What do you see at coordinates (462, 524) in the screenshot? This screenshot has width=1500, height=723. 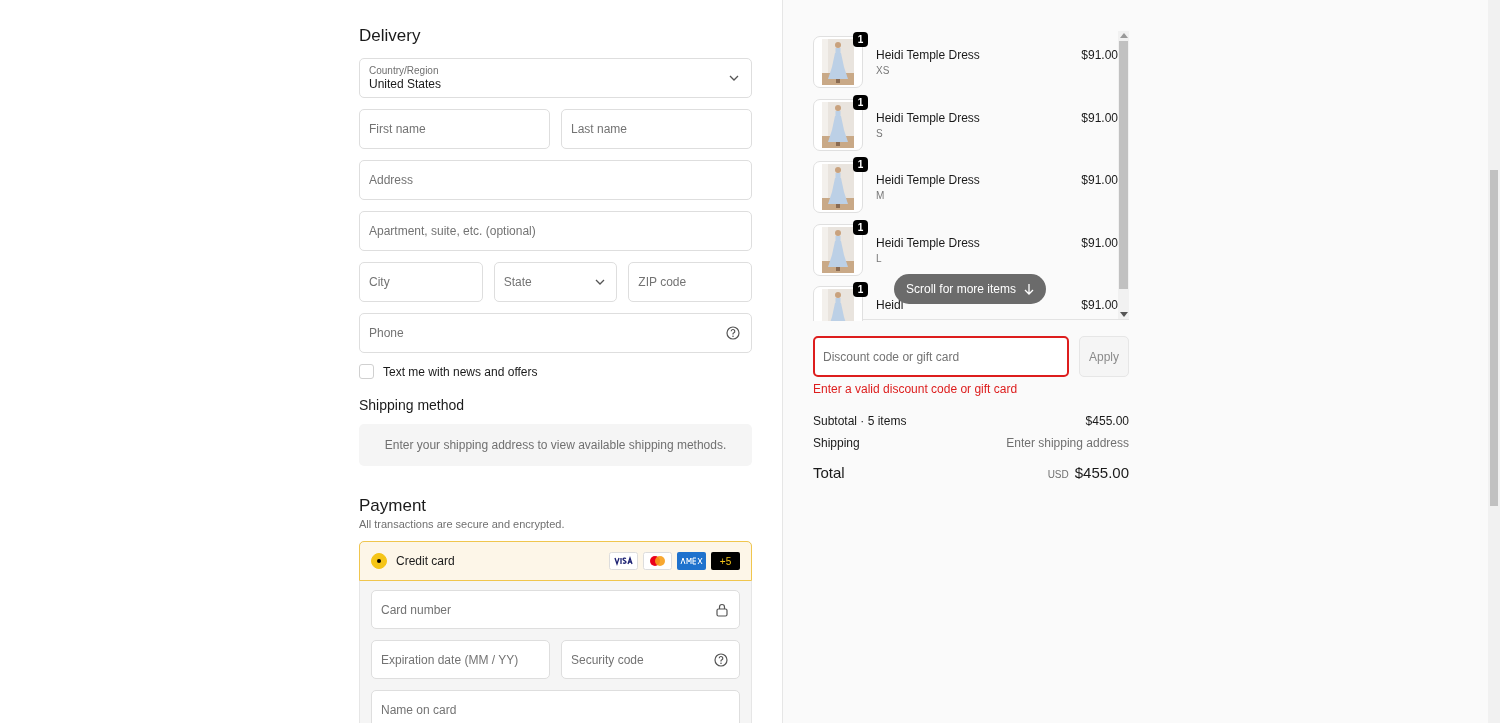 I see `section-subtitle: All transactions are secure and encrypted.` at bounding box center [462, 524].